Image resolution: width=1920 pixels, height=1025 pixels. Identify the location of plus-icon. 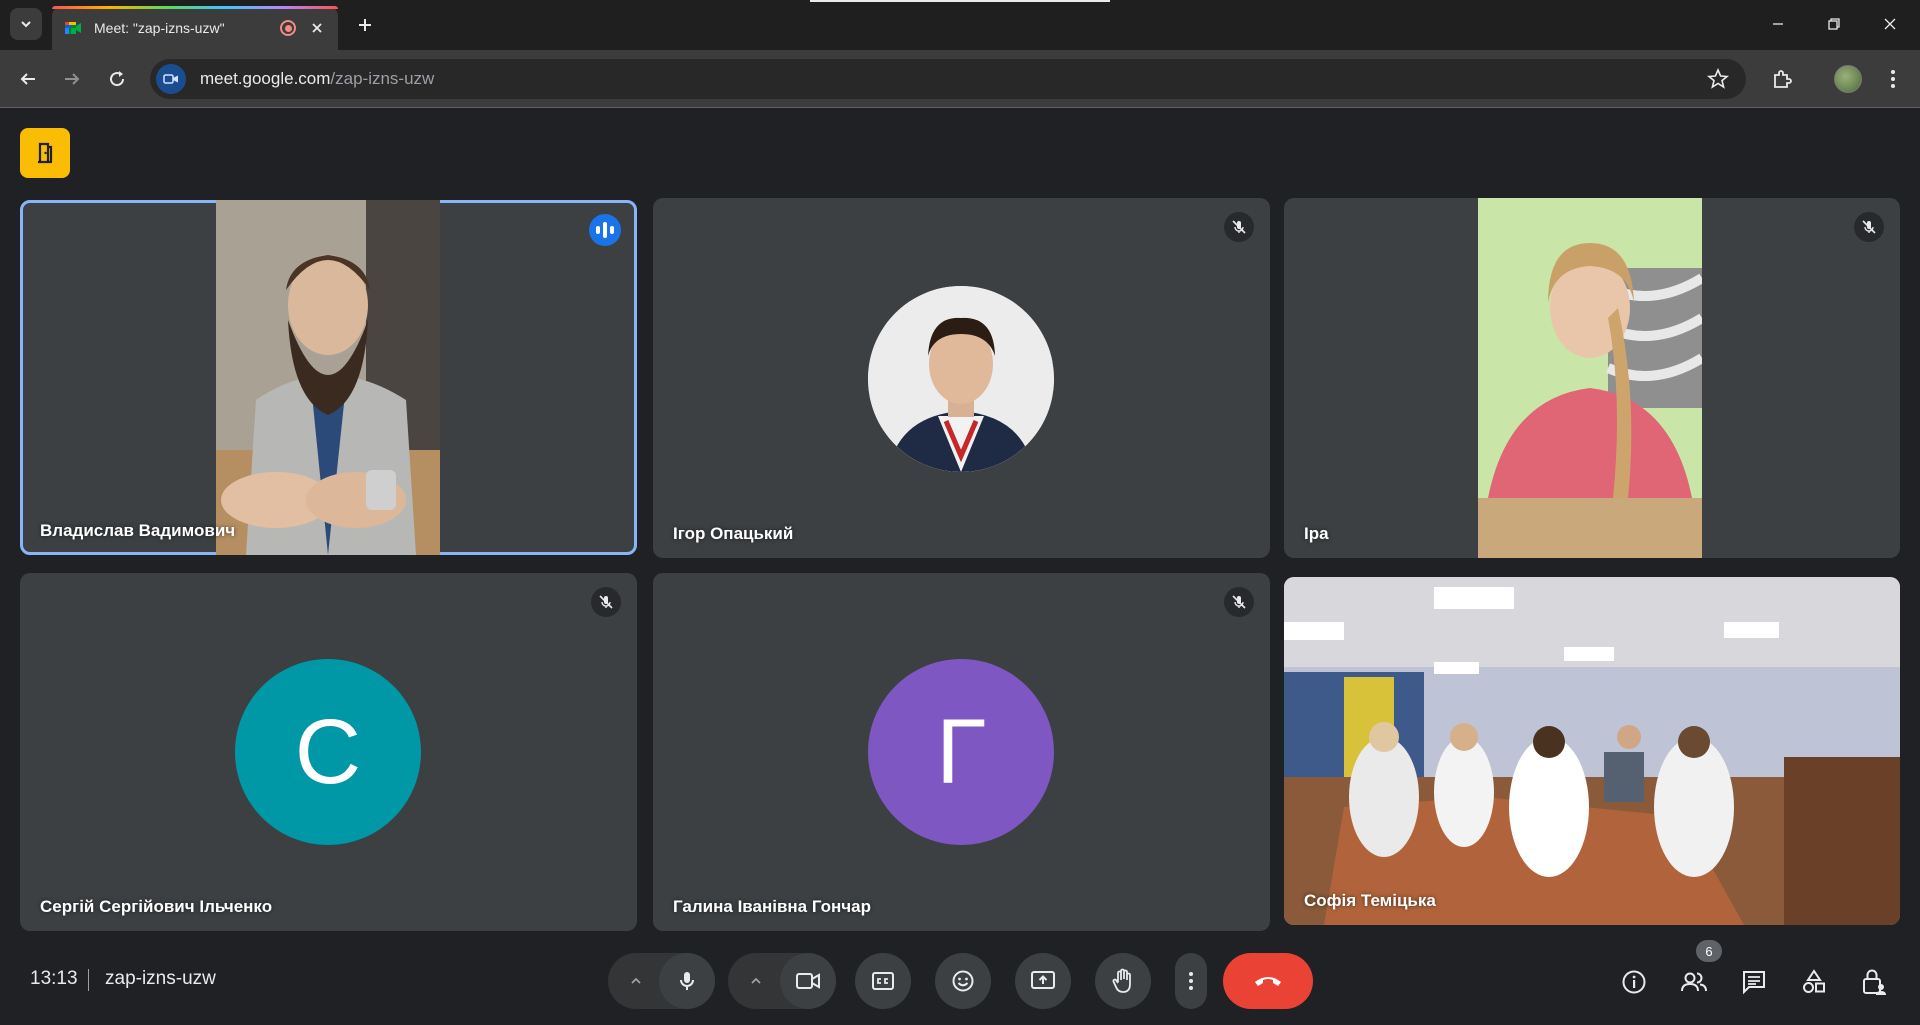
(365, 25).